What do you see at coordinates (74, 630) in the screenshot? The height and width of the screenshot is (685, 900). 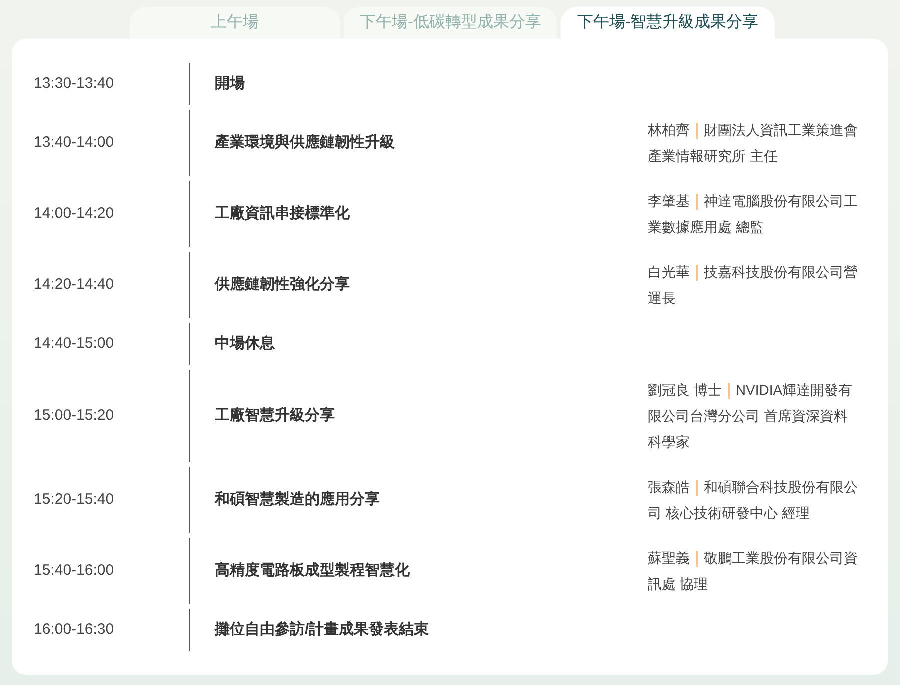 I see `time-slot: 16:00-16:30` at bounding box center [74, 630].